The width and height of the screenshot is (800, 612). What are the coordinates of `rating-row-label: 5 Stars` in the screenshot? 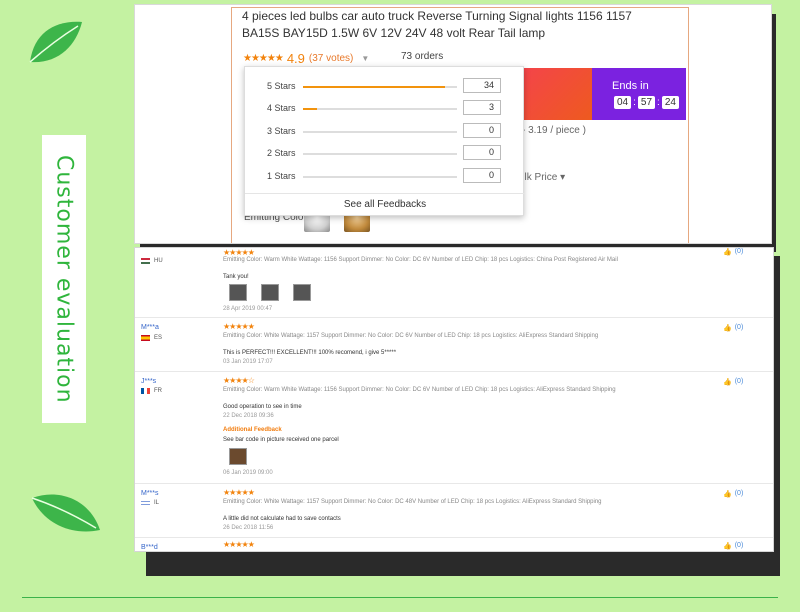 It's located at (281, 86).